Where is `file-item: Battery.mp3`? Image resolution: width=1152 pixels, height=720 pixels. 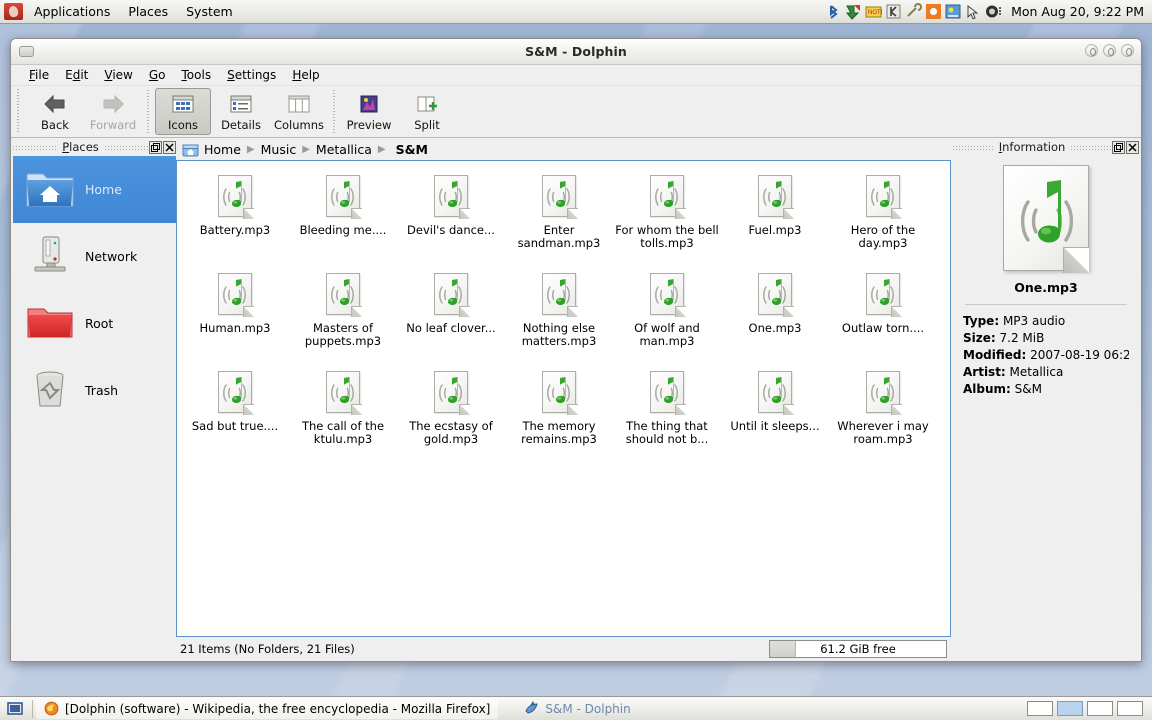
file-item: Battery.mp3 is located at coordinates (235, 218).